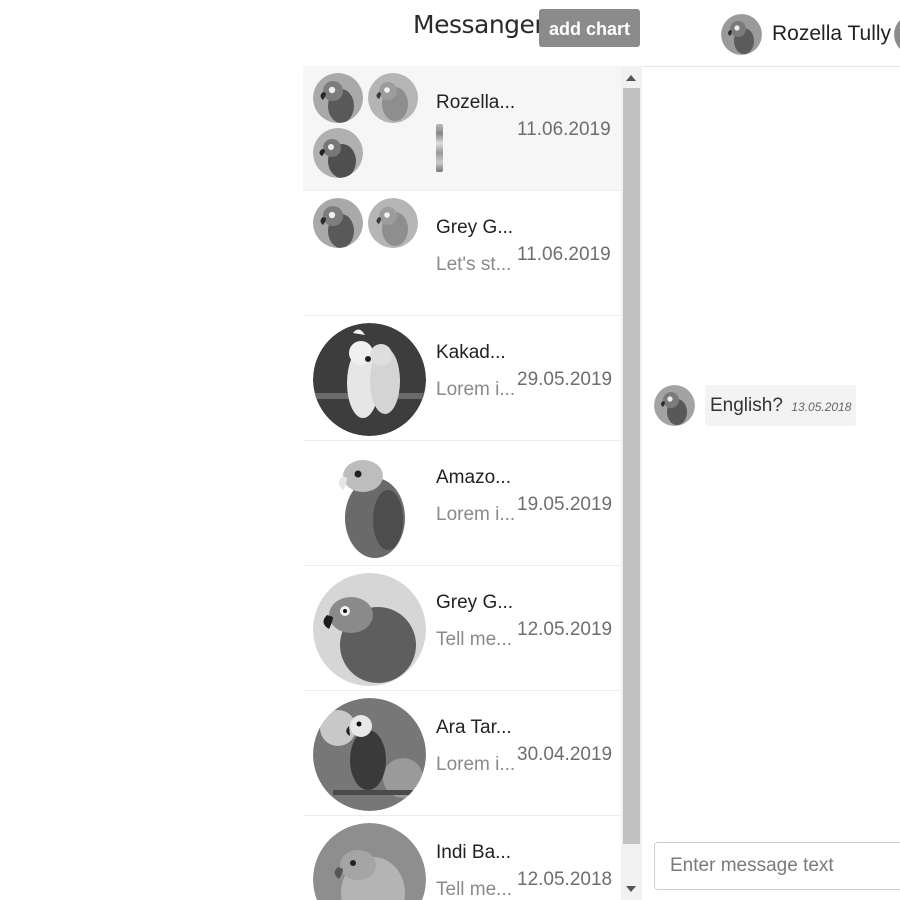 The height and width of the screenshot is (900, 900). Describe the element at coordinates (369, 861) in the screenshot. I see `parakeet-avatar-icon` at that location.